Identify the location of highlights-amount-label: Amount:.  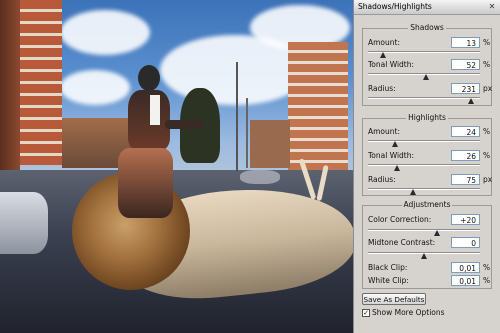
(384, 131).